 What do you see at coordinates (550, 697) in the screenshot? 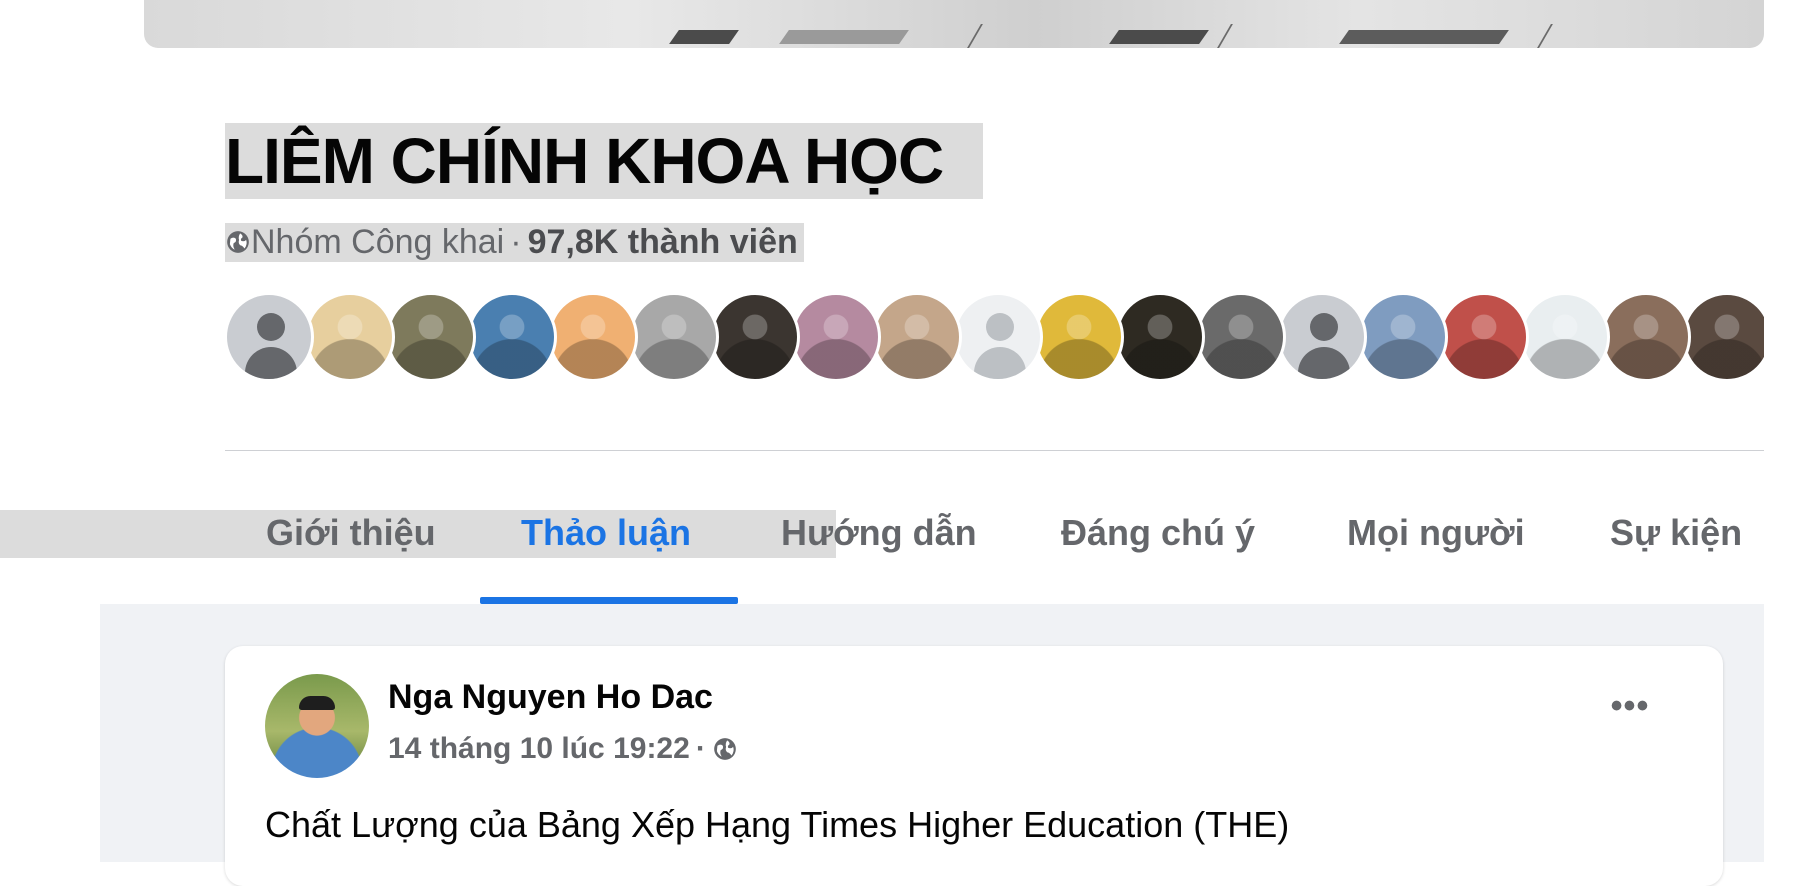
I see `post-author: Nga Nguyen Ho Dac` at bounding box center [550, 697].